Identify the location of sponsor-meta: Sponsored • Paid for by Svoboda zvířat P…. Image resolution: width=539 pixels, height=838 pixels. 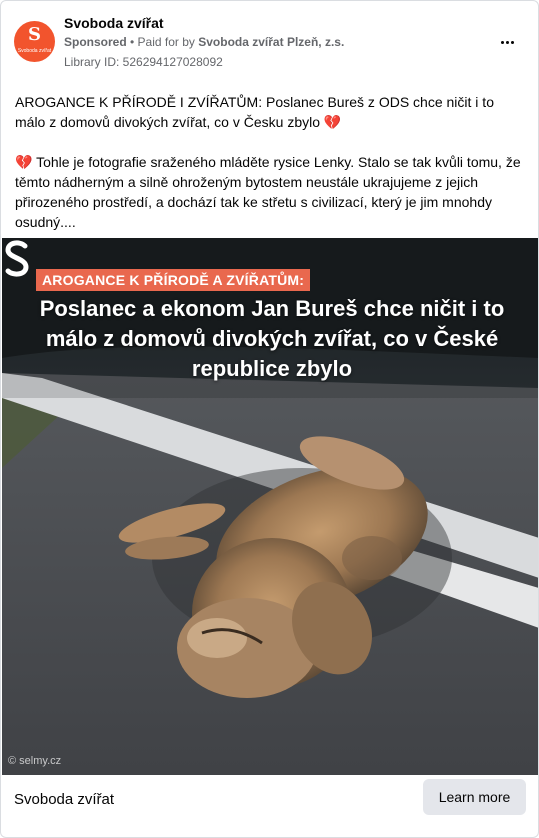
(204, 42).